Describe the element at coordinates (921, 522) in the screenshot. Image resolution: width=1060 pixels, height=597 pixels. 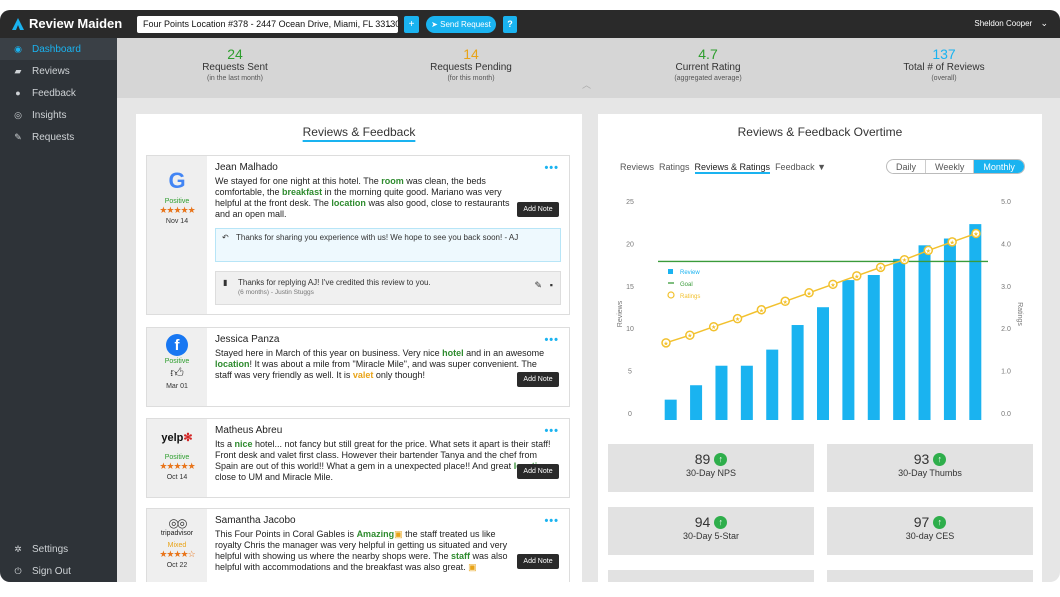
I see `metric-value: 97` at that location.